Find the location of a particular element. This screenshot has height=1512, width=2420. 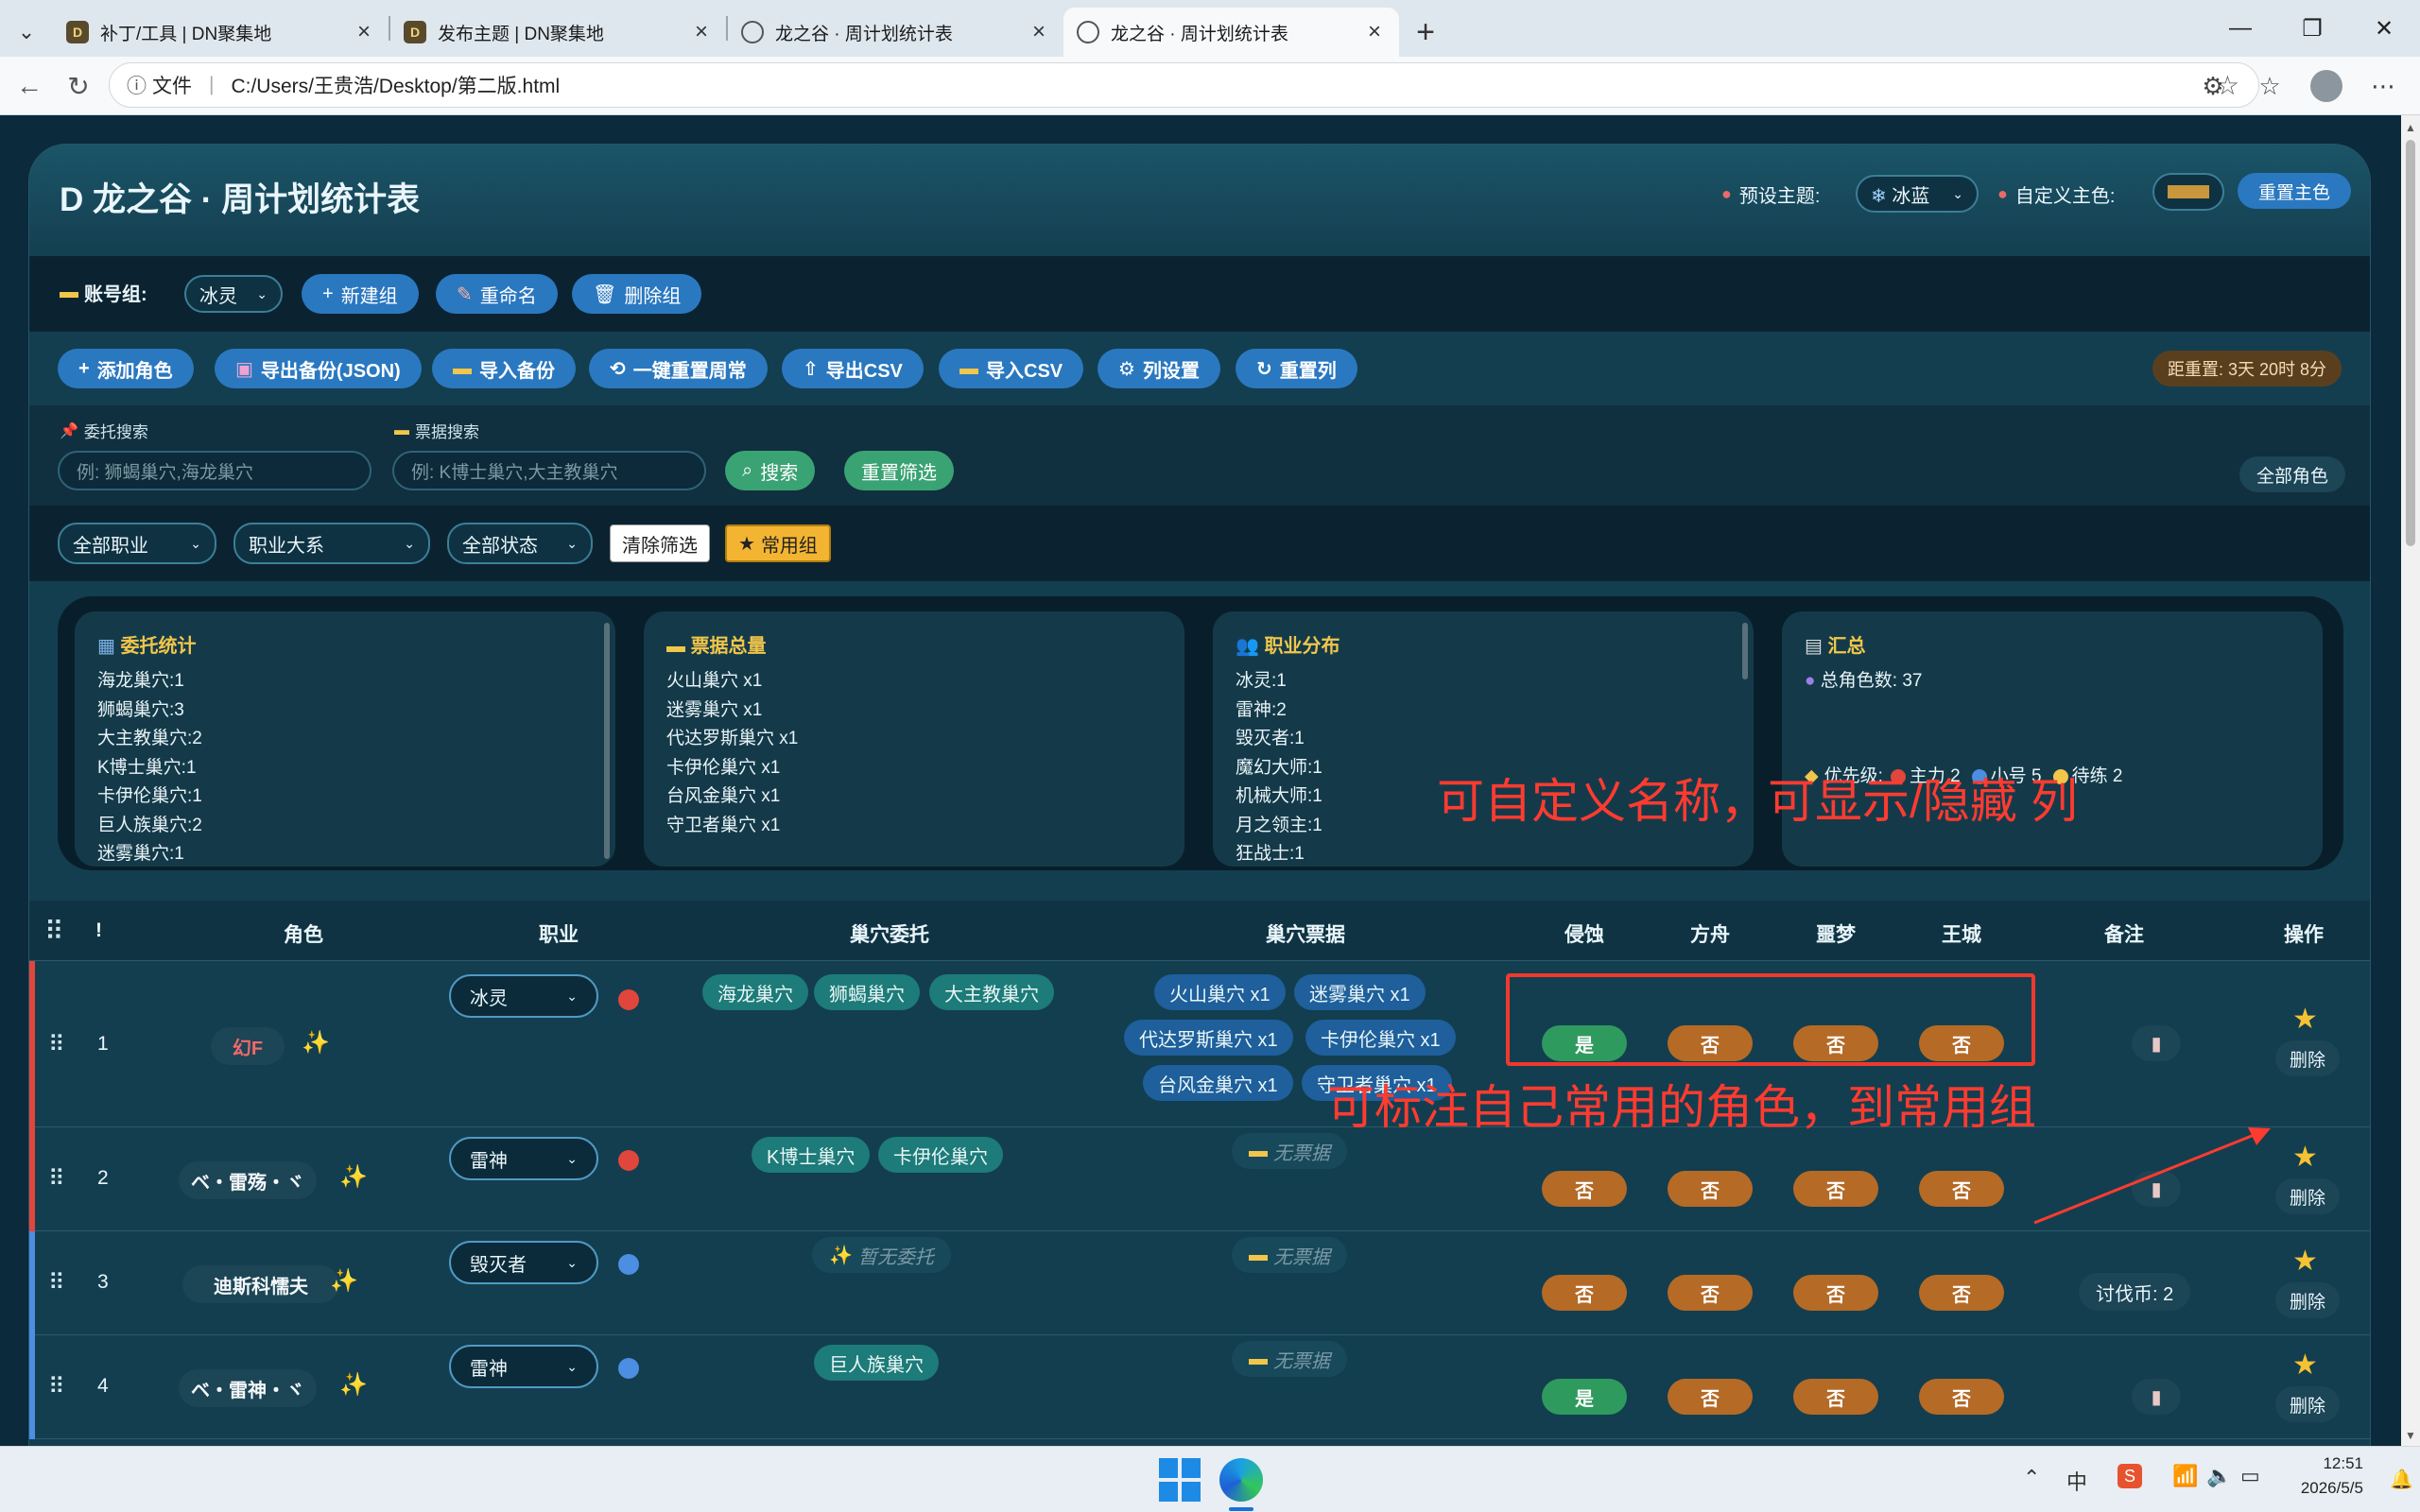

import-backup-button: ▬ 导入备份 is located at coordinates (504, 368).